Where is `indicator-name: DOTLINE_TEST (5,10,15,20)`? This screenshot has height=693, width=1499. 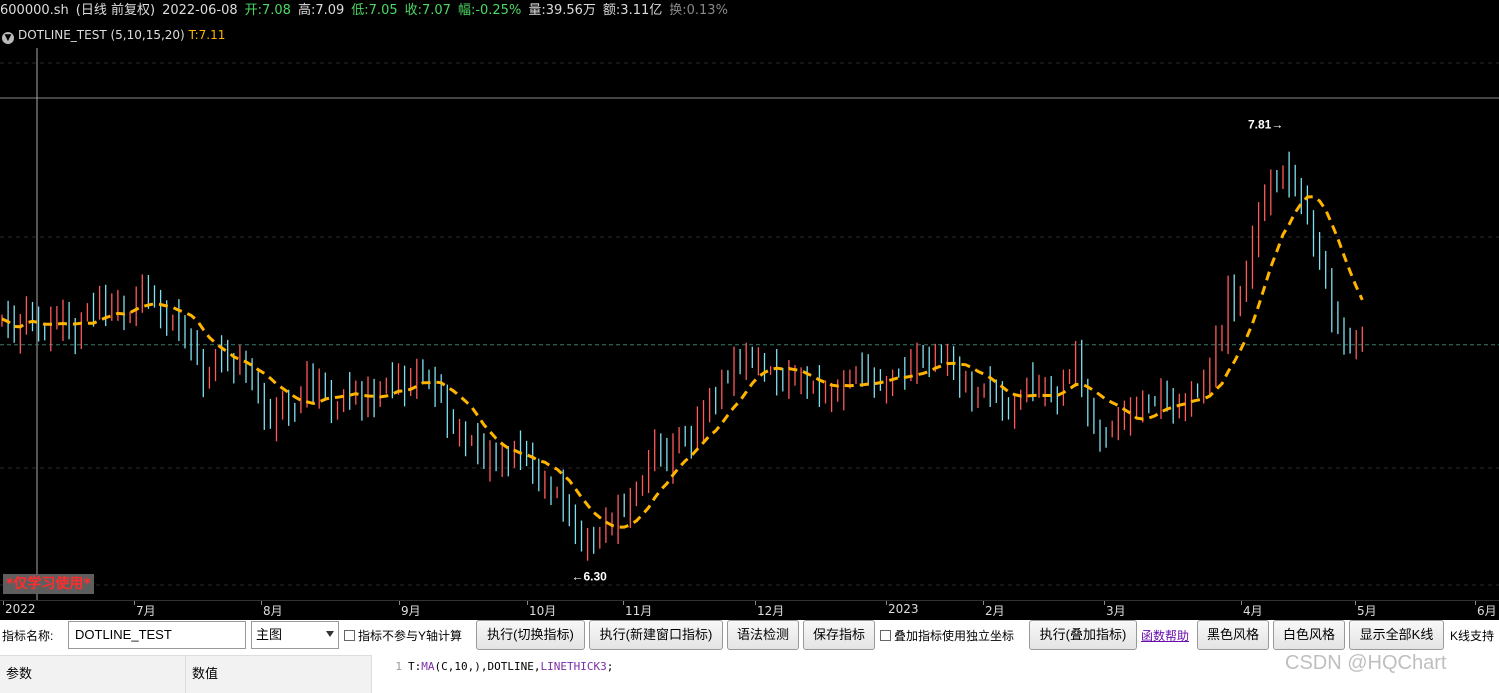
indicator-name: DOTLINE_TEST (5,10,15,20) is located at coordinates (101, 35).